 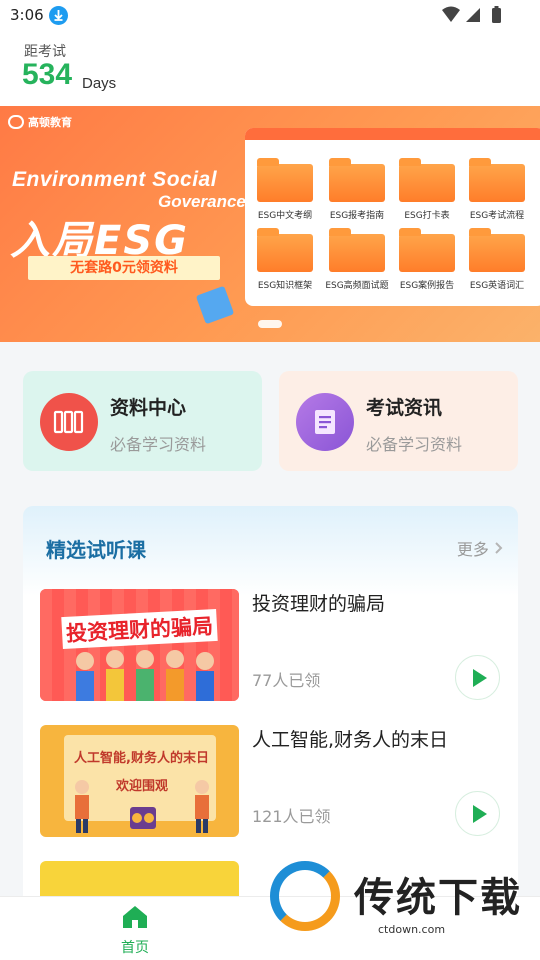 I want to click on chevron-right-icon, so click(x=499, y=549).